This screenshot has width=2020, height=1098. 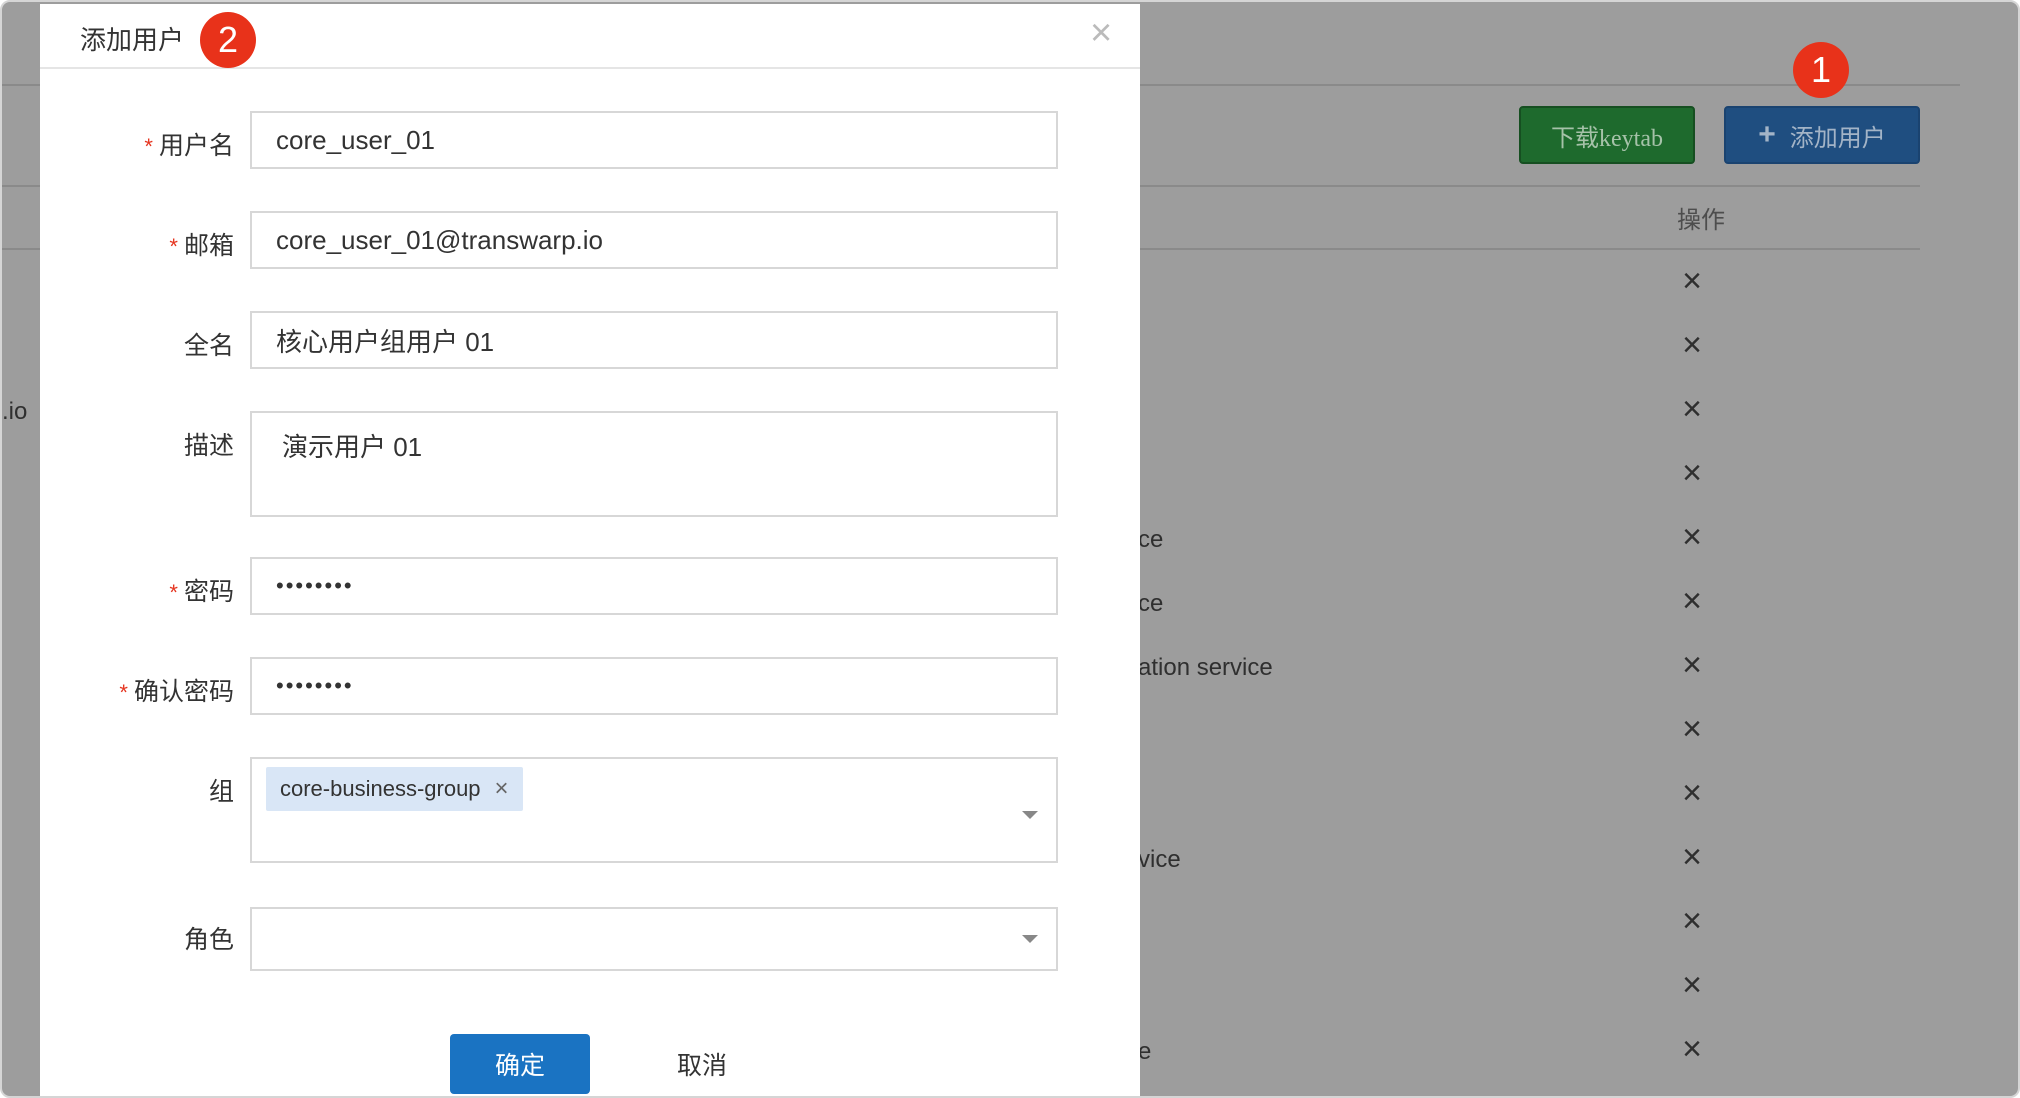 I want to click on group-tag: core-business-group ×, so click(x=394, y=789).